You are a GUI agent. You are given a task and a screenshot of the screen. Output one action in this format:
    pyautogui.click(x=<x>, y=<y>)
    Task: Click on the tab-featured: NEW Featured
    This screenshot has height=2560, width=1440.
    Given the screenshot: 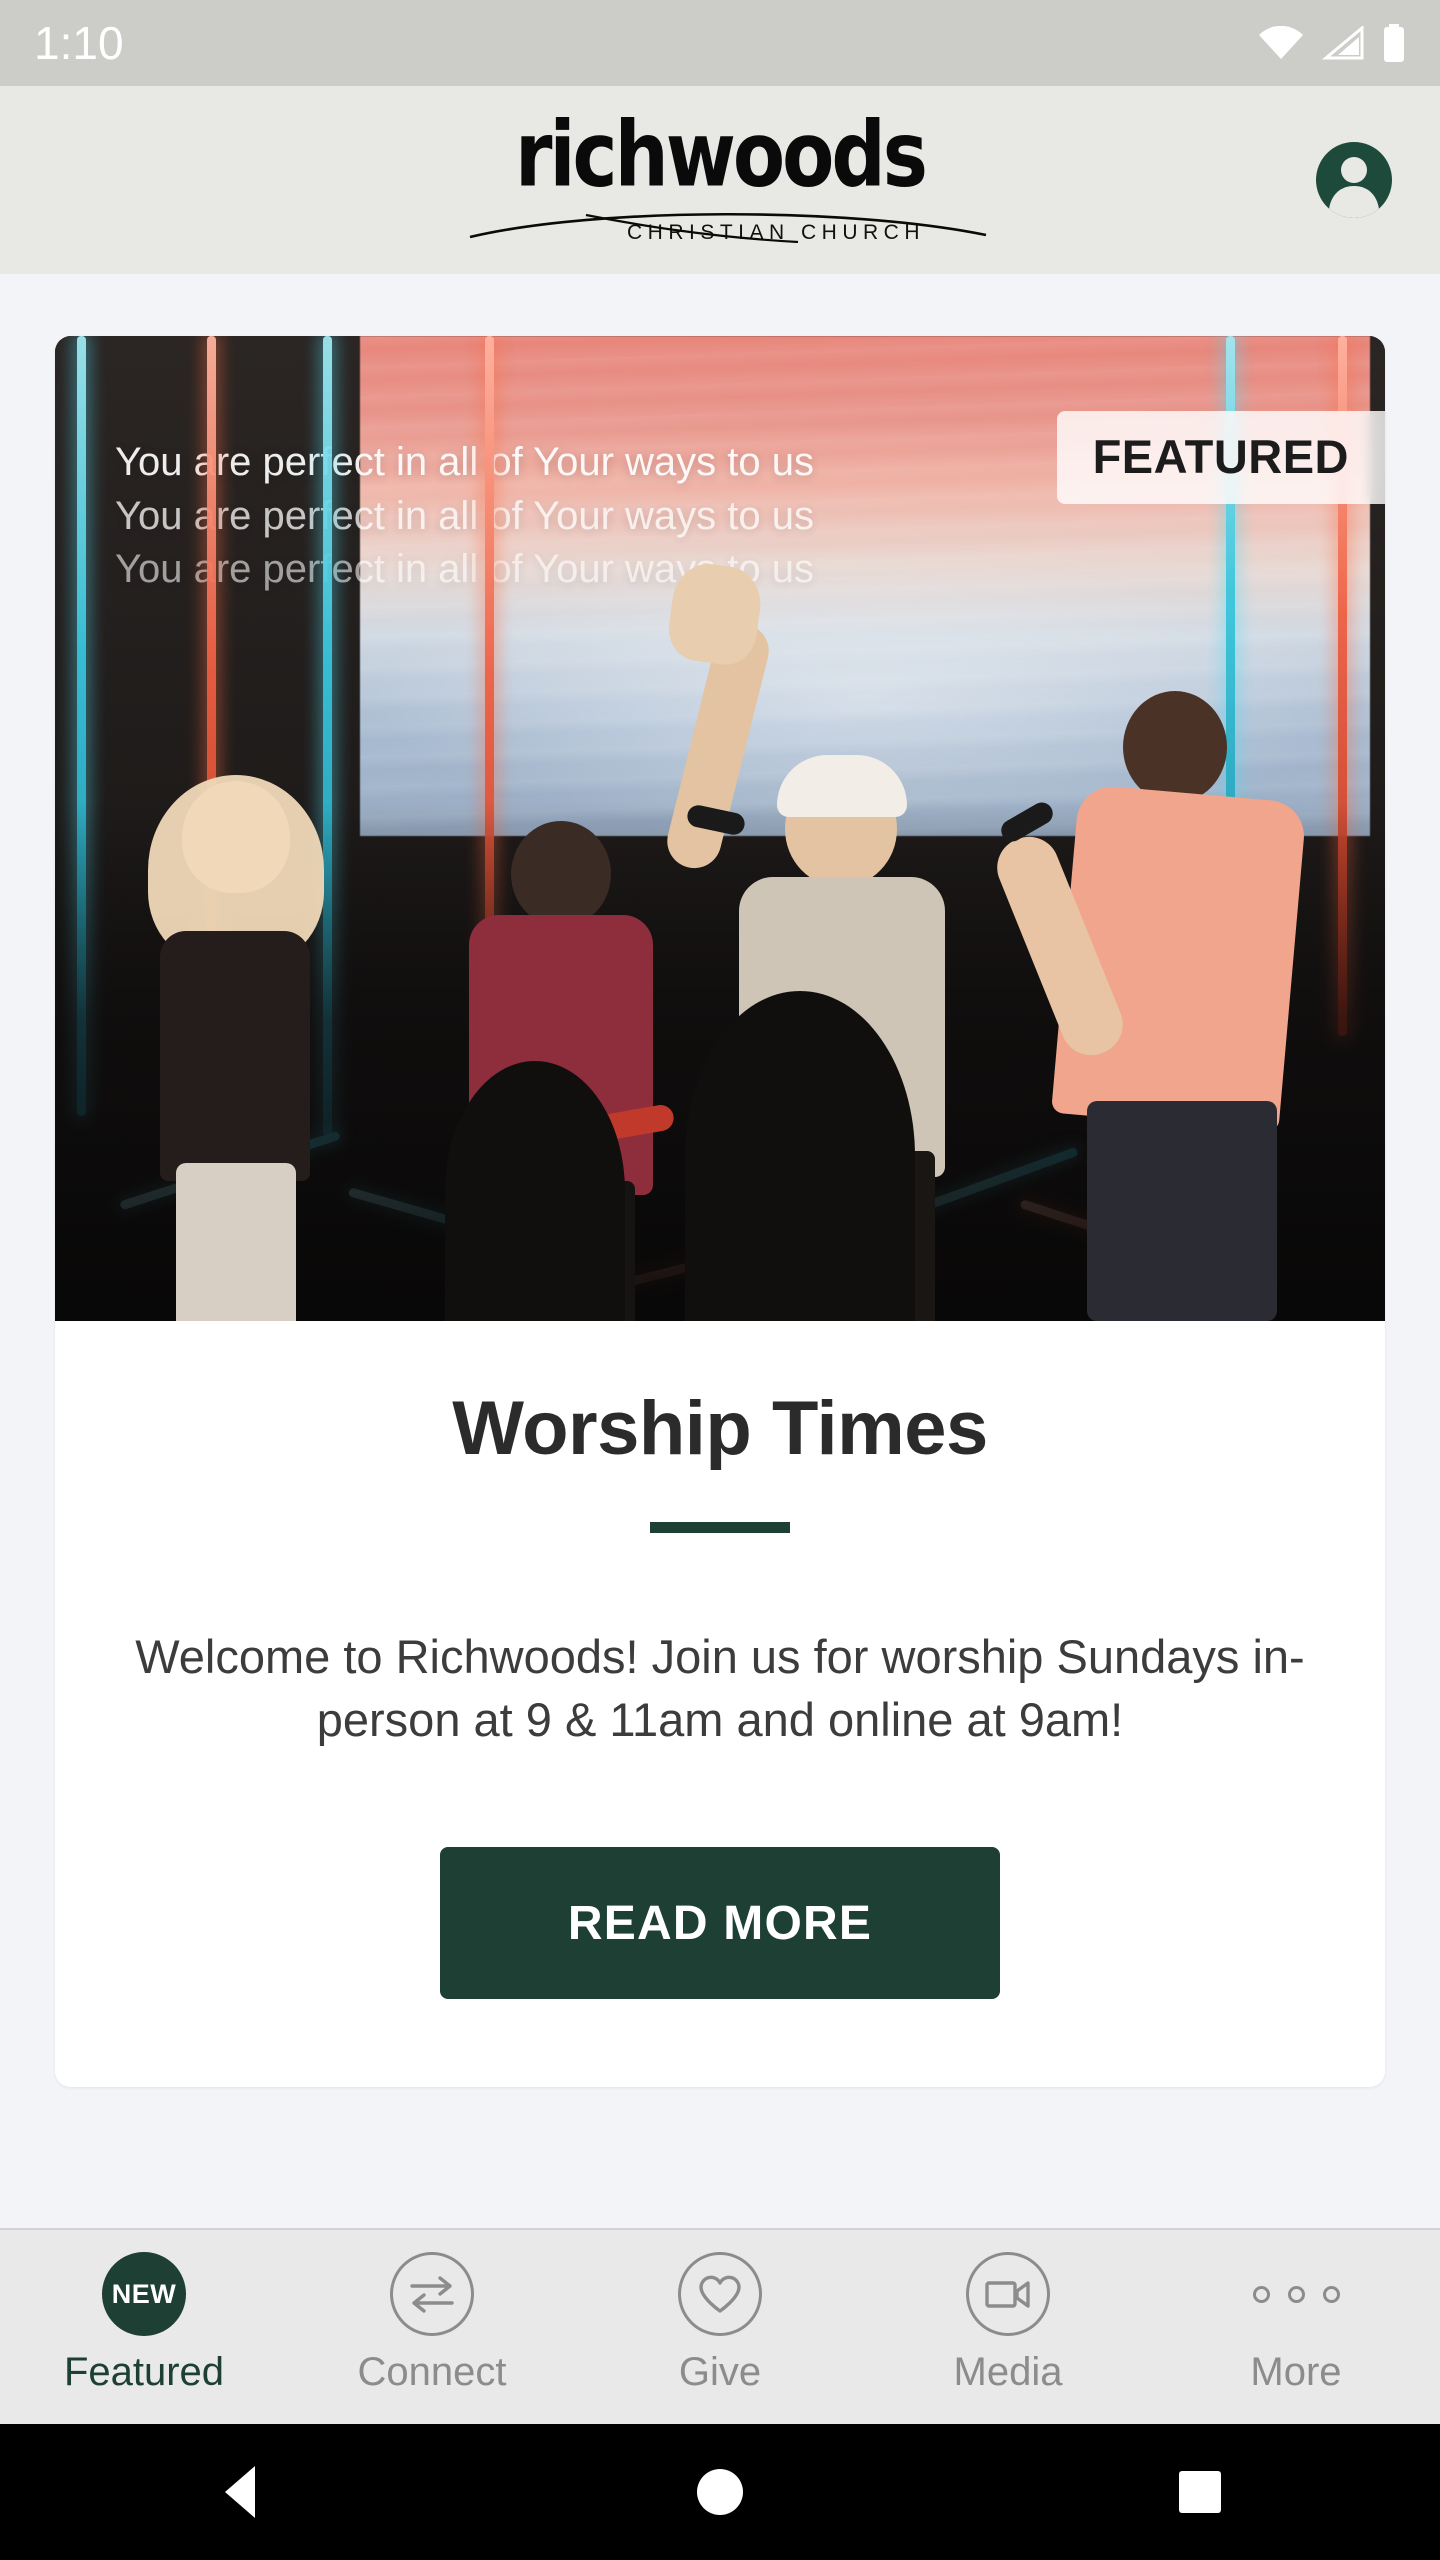 What is the action you would take?
    pyautogui.click(x=144, y=2322)
    